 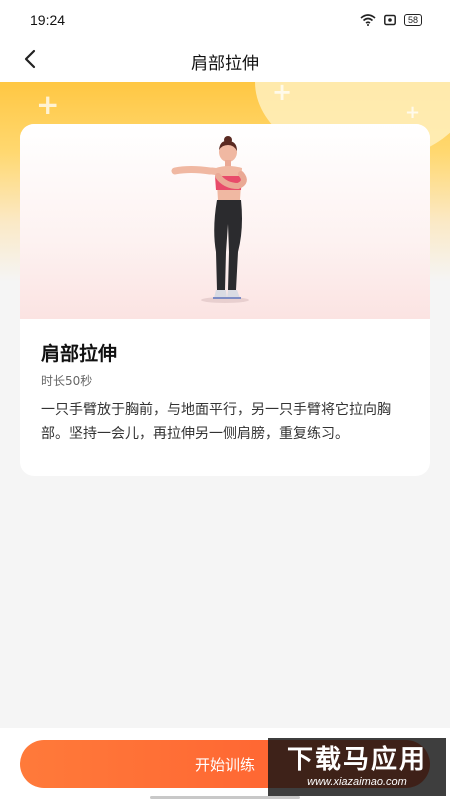 I want to click on watermark-text: 下载马应用, so click(x=356, y=760).